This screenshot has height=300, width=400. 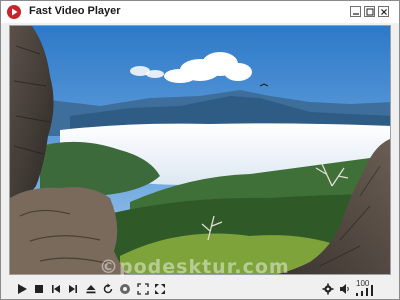 What do you see at coordinates (328, 289) in the screenshot?
I see `settings-icon` at bounding box center [328, 289].